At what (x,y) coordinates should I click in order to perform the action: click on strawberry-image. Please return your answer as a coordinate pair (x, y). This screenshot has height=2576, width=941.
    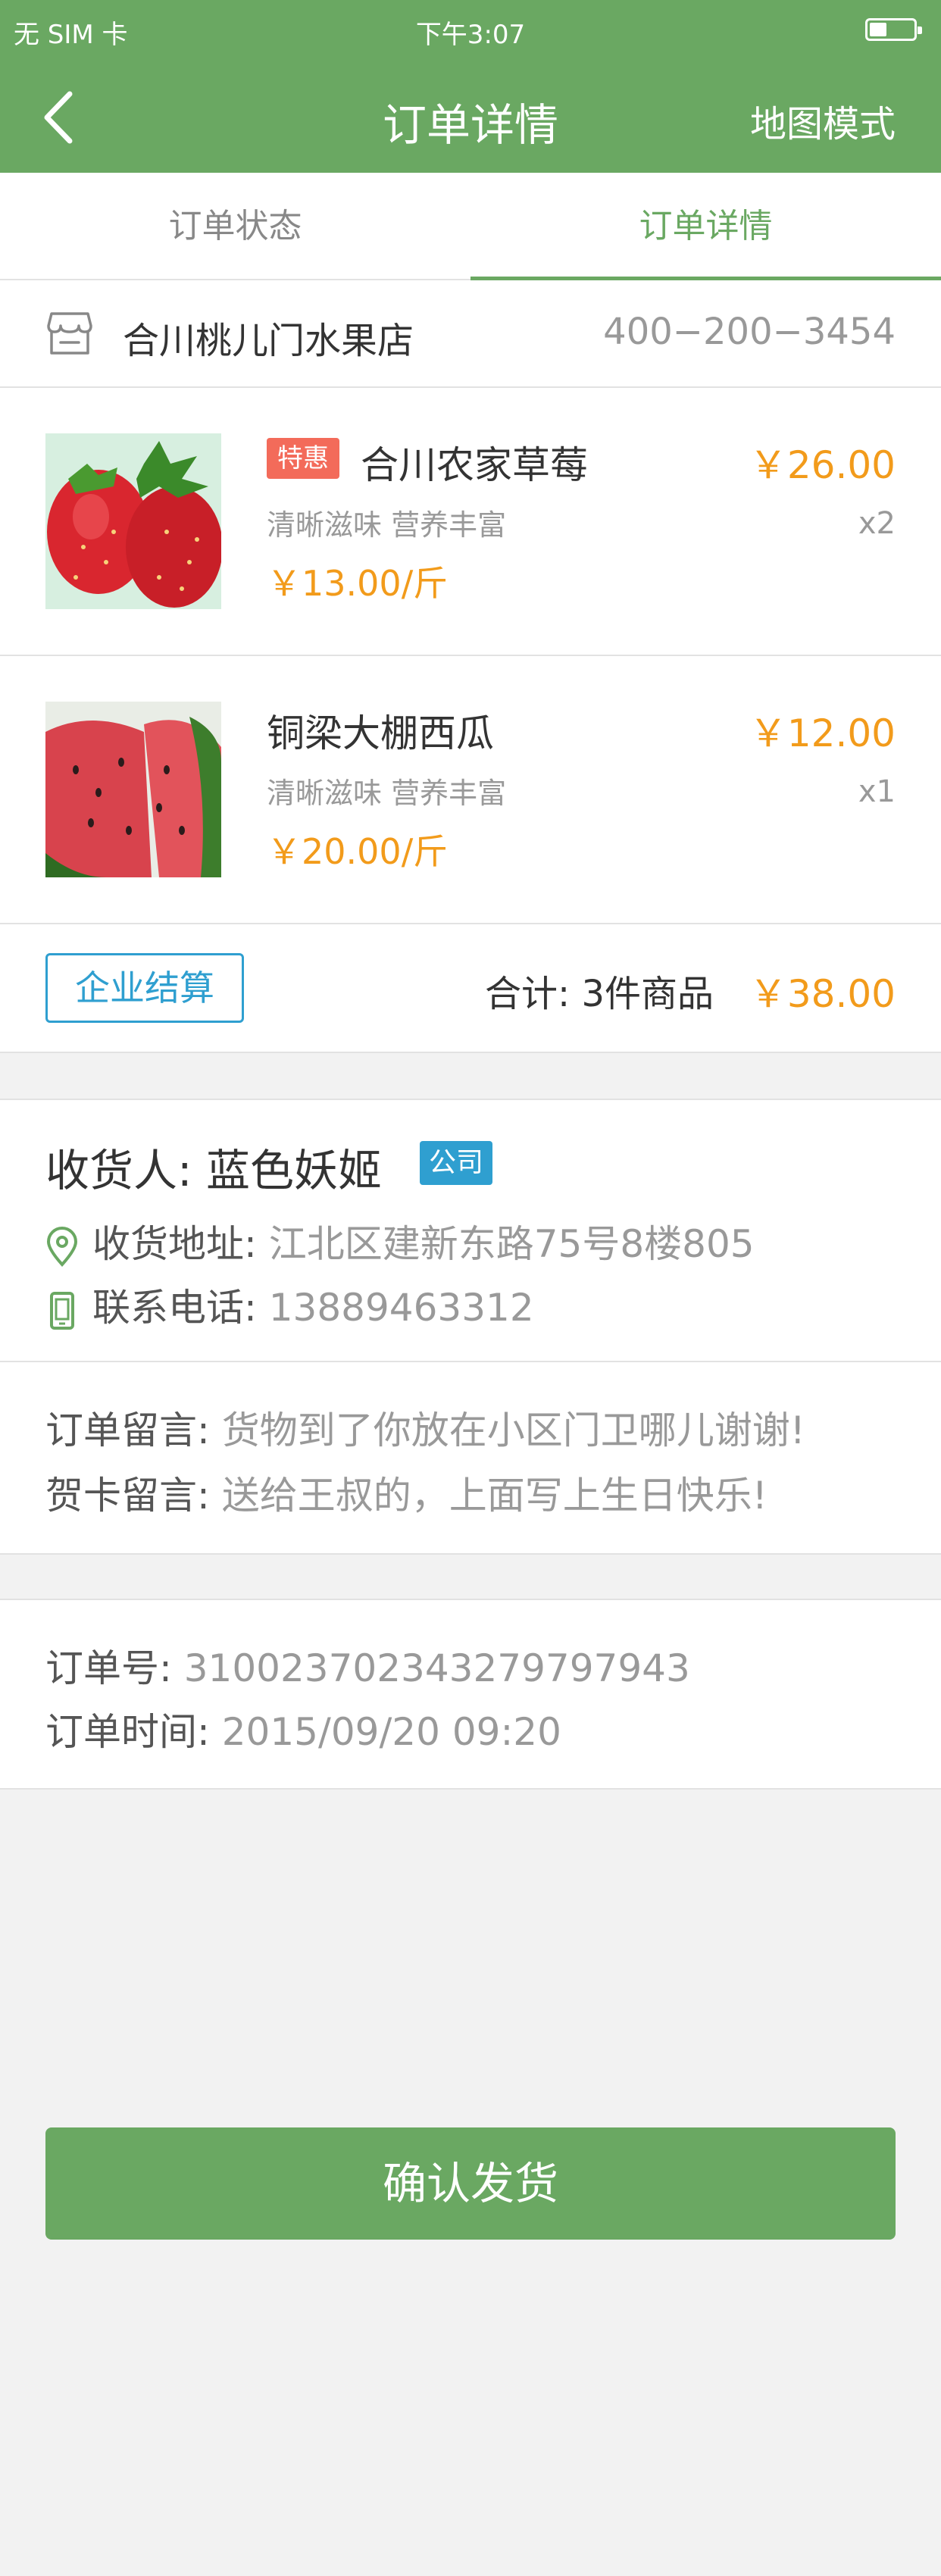
    Looking at the image, I should click on (133, 521).